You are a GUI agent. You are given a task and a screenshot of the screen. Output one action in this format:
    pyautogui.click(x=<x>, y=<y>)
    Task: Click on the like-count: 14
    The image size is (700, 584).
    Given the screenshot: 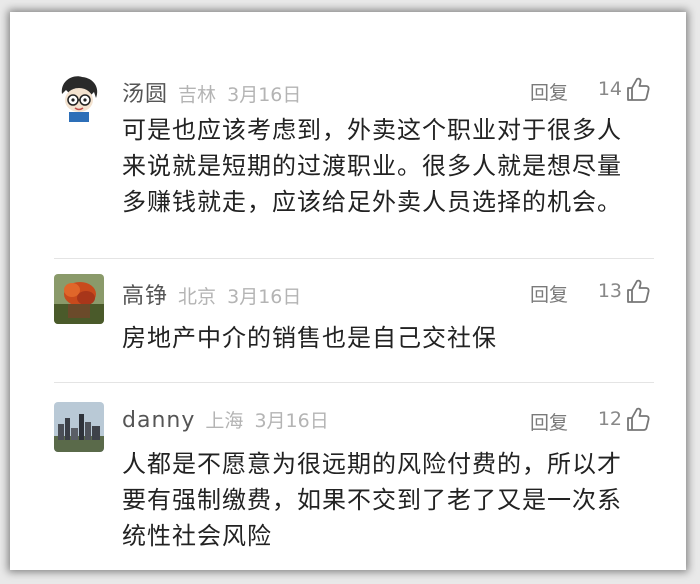 What is the action you would take?
    pyautogui.click(x=609, y=89)
    